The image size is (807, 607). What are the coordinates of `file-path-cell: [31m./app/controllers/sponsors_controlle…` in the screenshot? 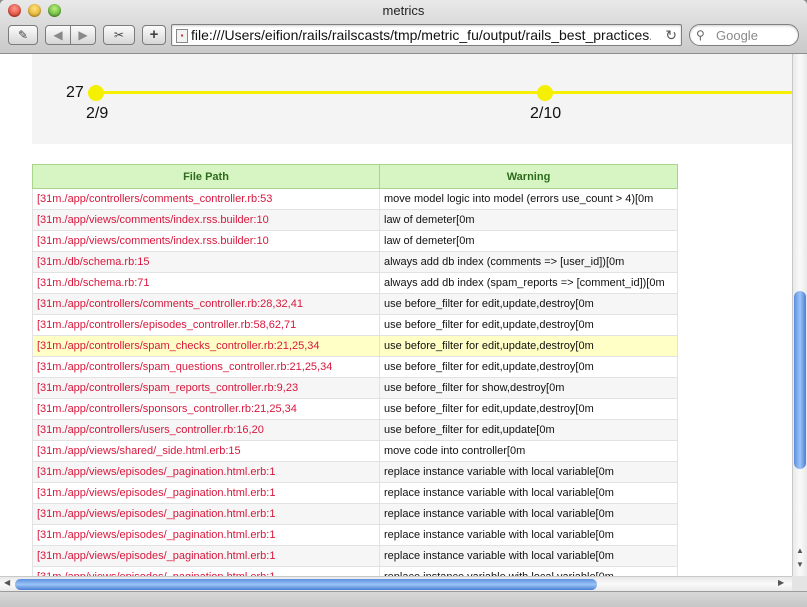 It's located at (206, 409).